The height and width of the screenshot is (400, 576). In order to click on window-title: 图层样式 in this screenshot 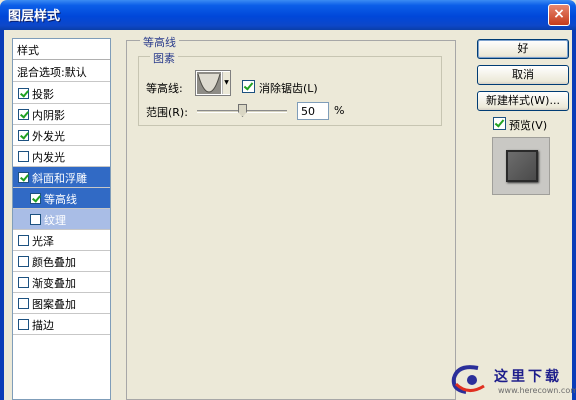, I will do `click(34, 16)`.